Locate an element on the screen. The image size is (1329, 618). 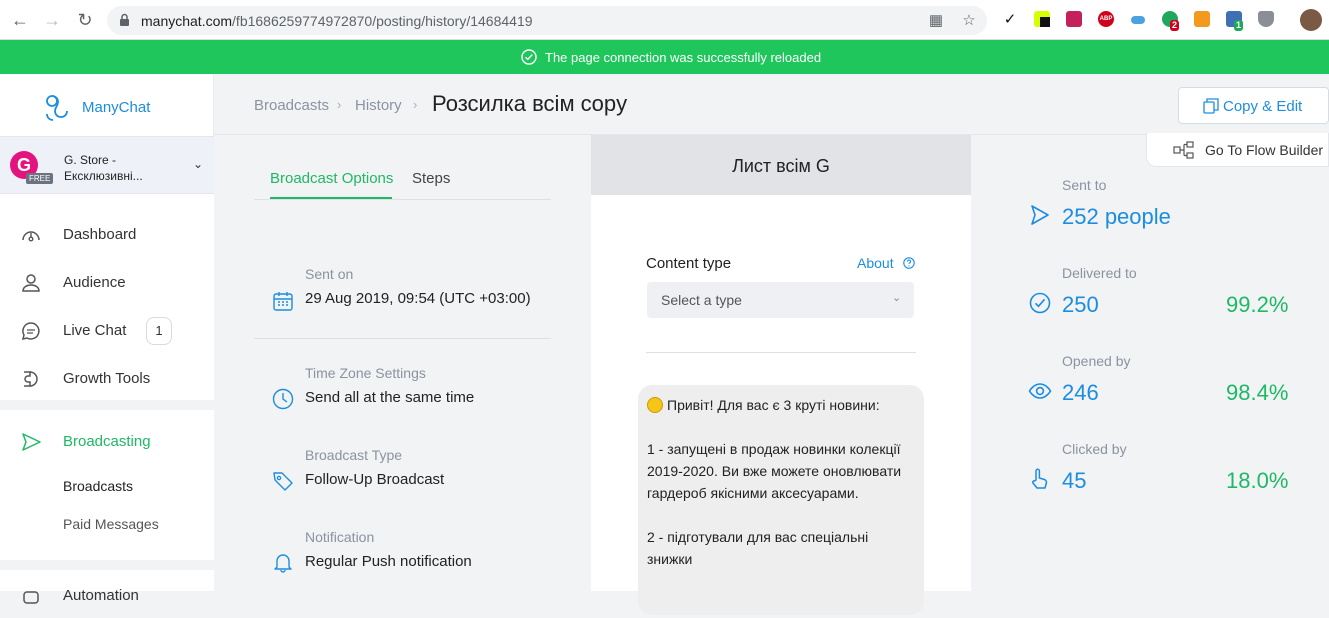
unread-count-badge: 1 is located at coordinates (159, 331).